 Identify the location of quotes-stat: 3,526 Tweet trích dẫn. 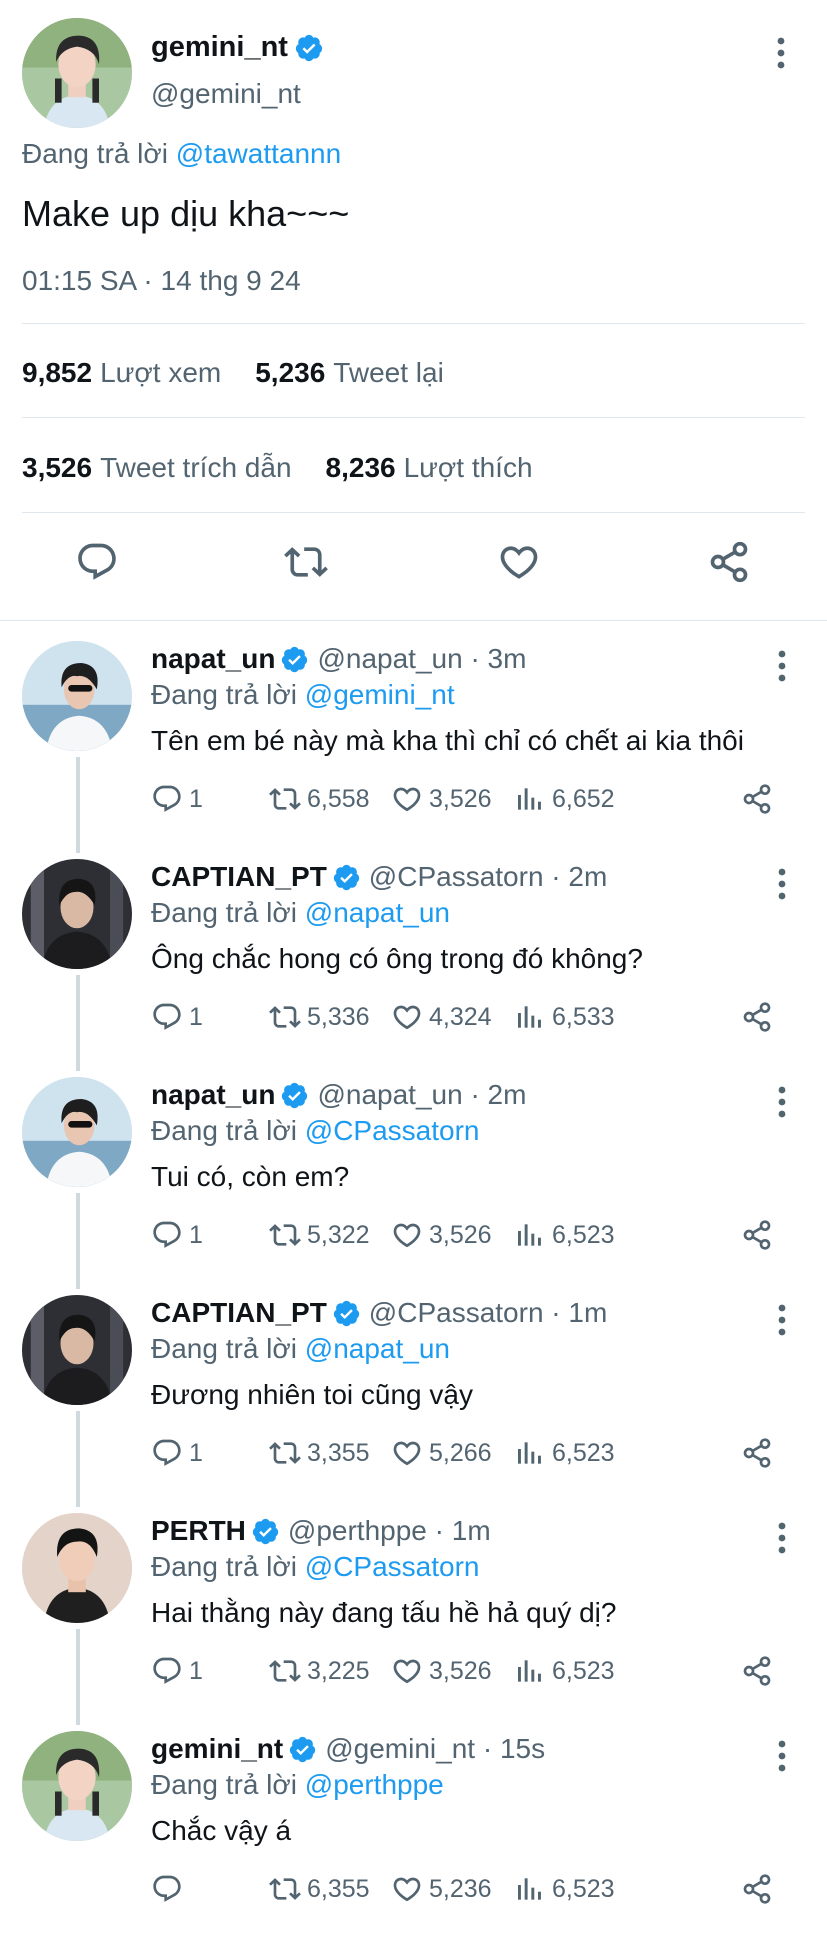
(157, 468).